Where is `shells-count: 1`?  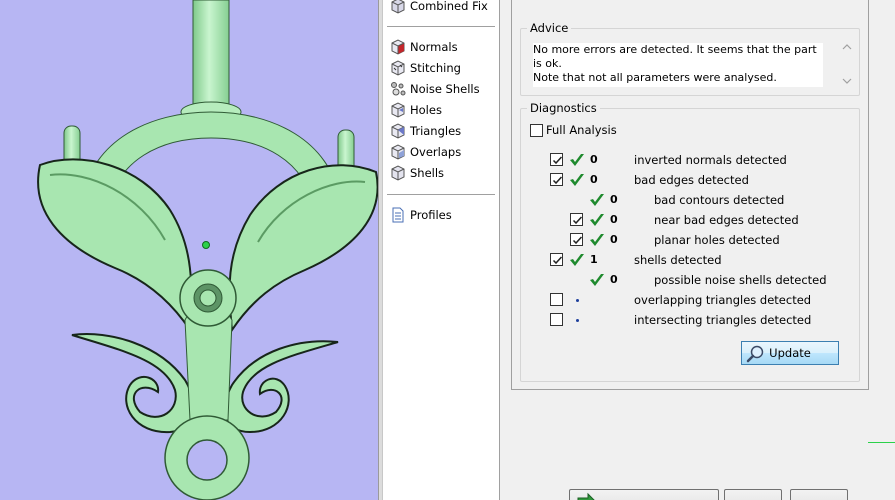
shells-count: 1 is located at coordinates (594, 259).